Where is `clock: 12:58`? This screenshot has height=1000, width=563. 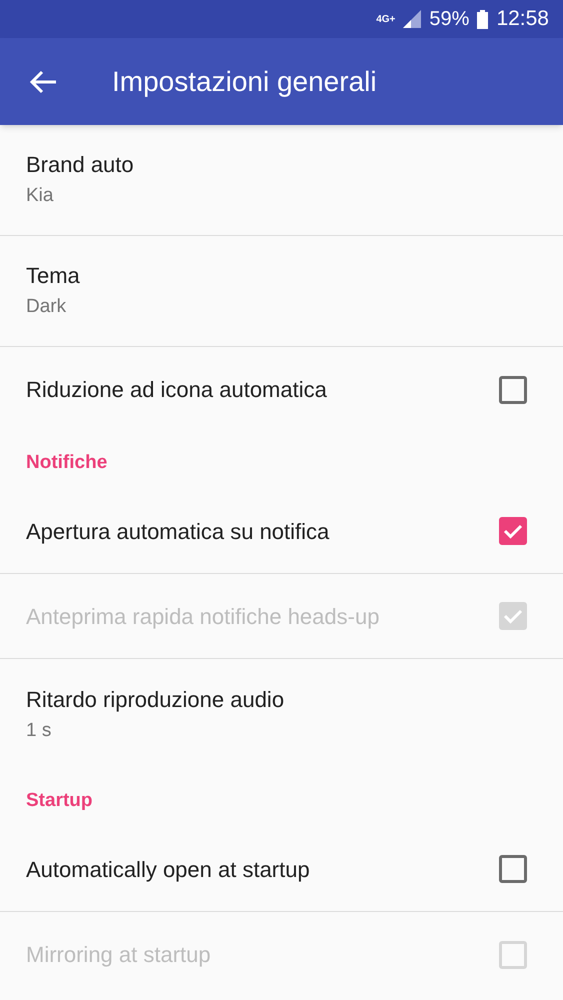
clock: 12:58 is located at coordinates (522, 19).